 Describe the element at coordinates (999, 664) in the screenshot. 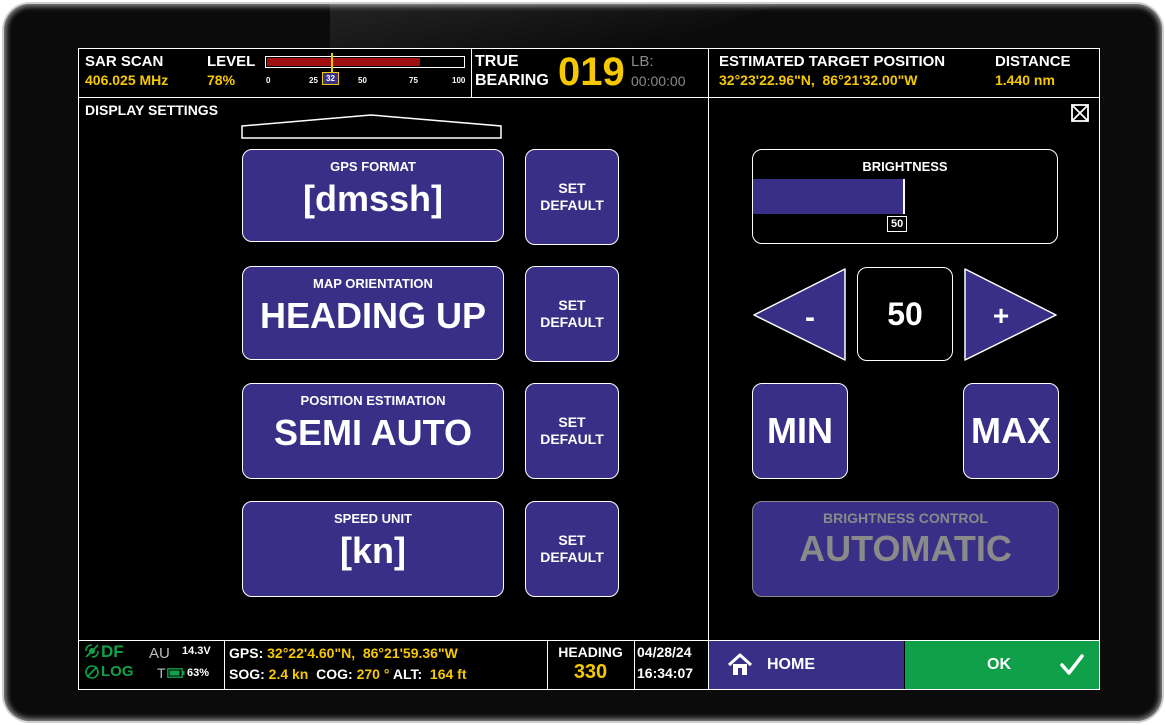

I see `ok-label: OK` at that location.